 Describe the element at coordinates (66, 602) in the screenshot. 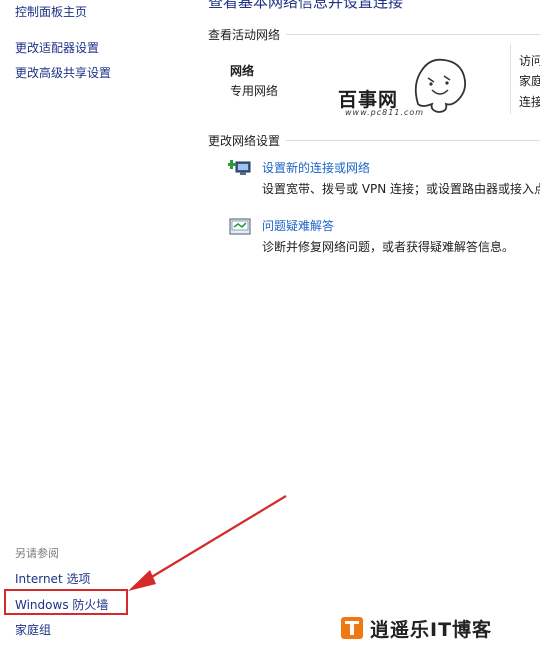

I see `firewall-highlight-box` at that location.